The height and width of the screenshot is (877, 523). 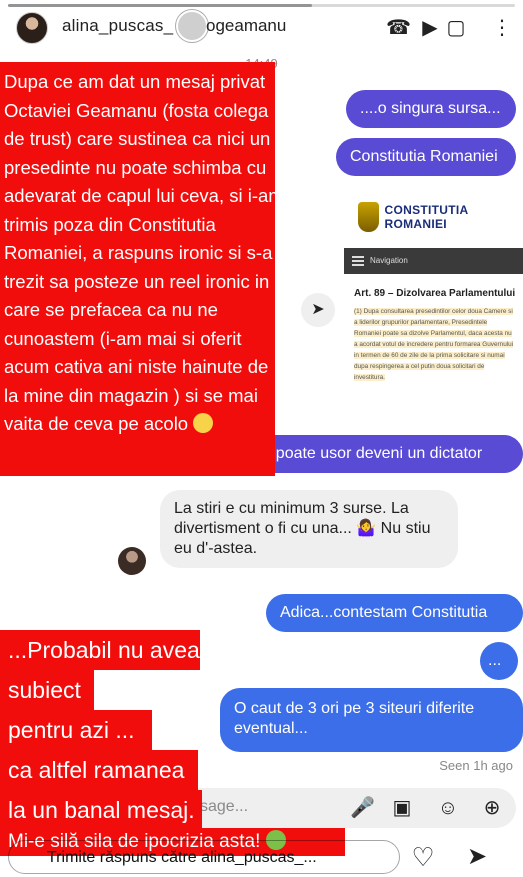 I want to click on chat-contact-avatar, so click(x=192, y=26).